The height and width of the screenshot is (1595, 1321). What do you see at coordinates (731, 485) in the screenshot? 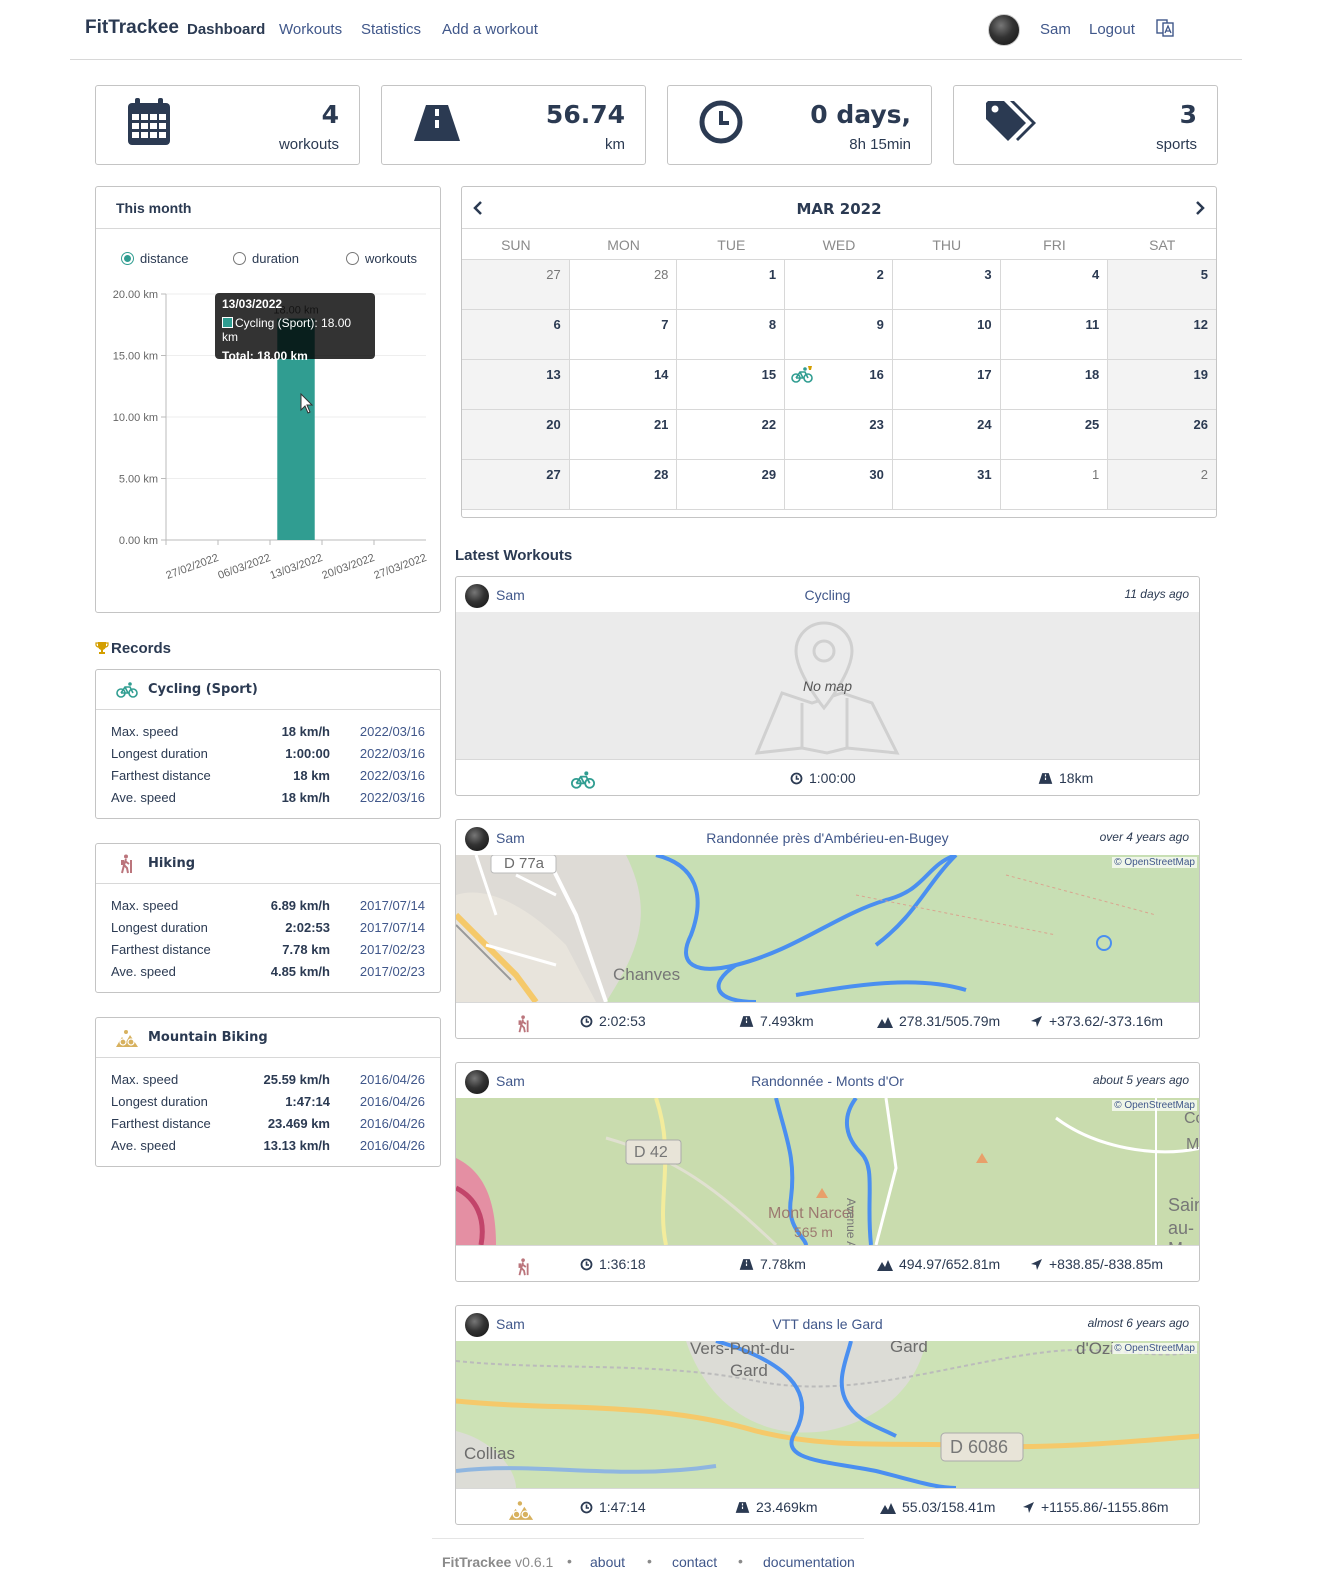
I see `calendar-day: 29` at bounding box center [731, 485].